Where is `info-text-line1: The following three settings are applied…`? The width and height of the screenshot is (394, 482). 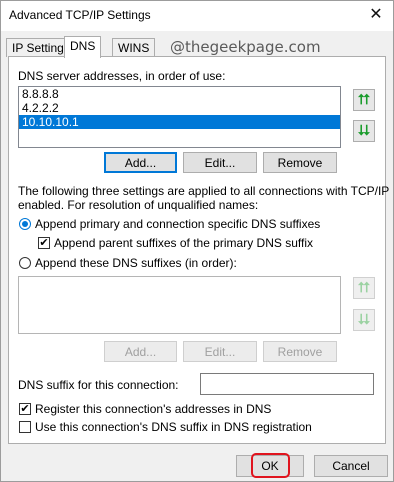
info-text-line1: The following three settings are applied… is located at coordinates (204, 191).